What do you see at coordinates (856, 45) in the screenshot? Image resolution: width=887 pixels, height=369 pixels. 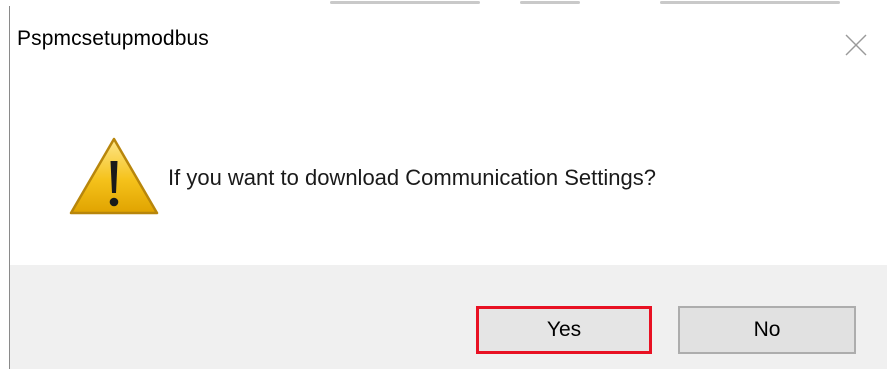 I see `close-icon` at bounding box center [856, 45].